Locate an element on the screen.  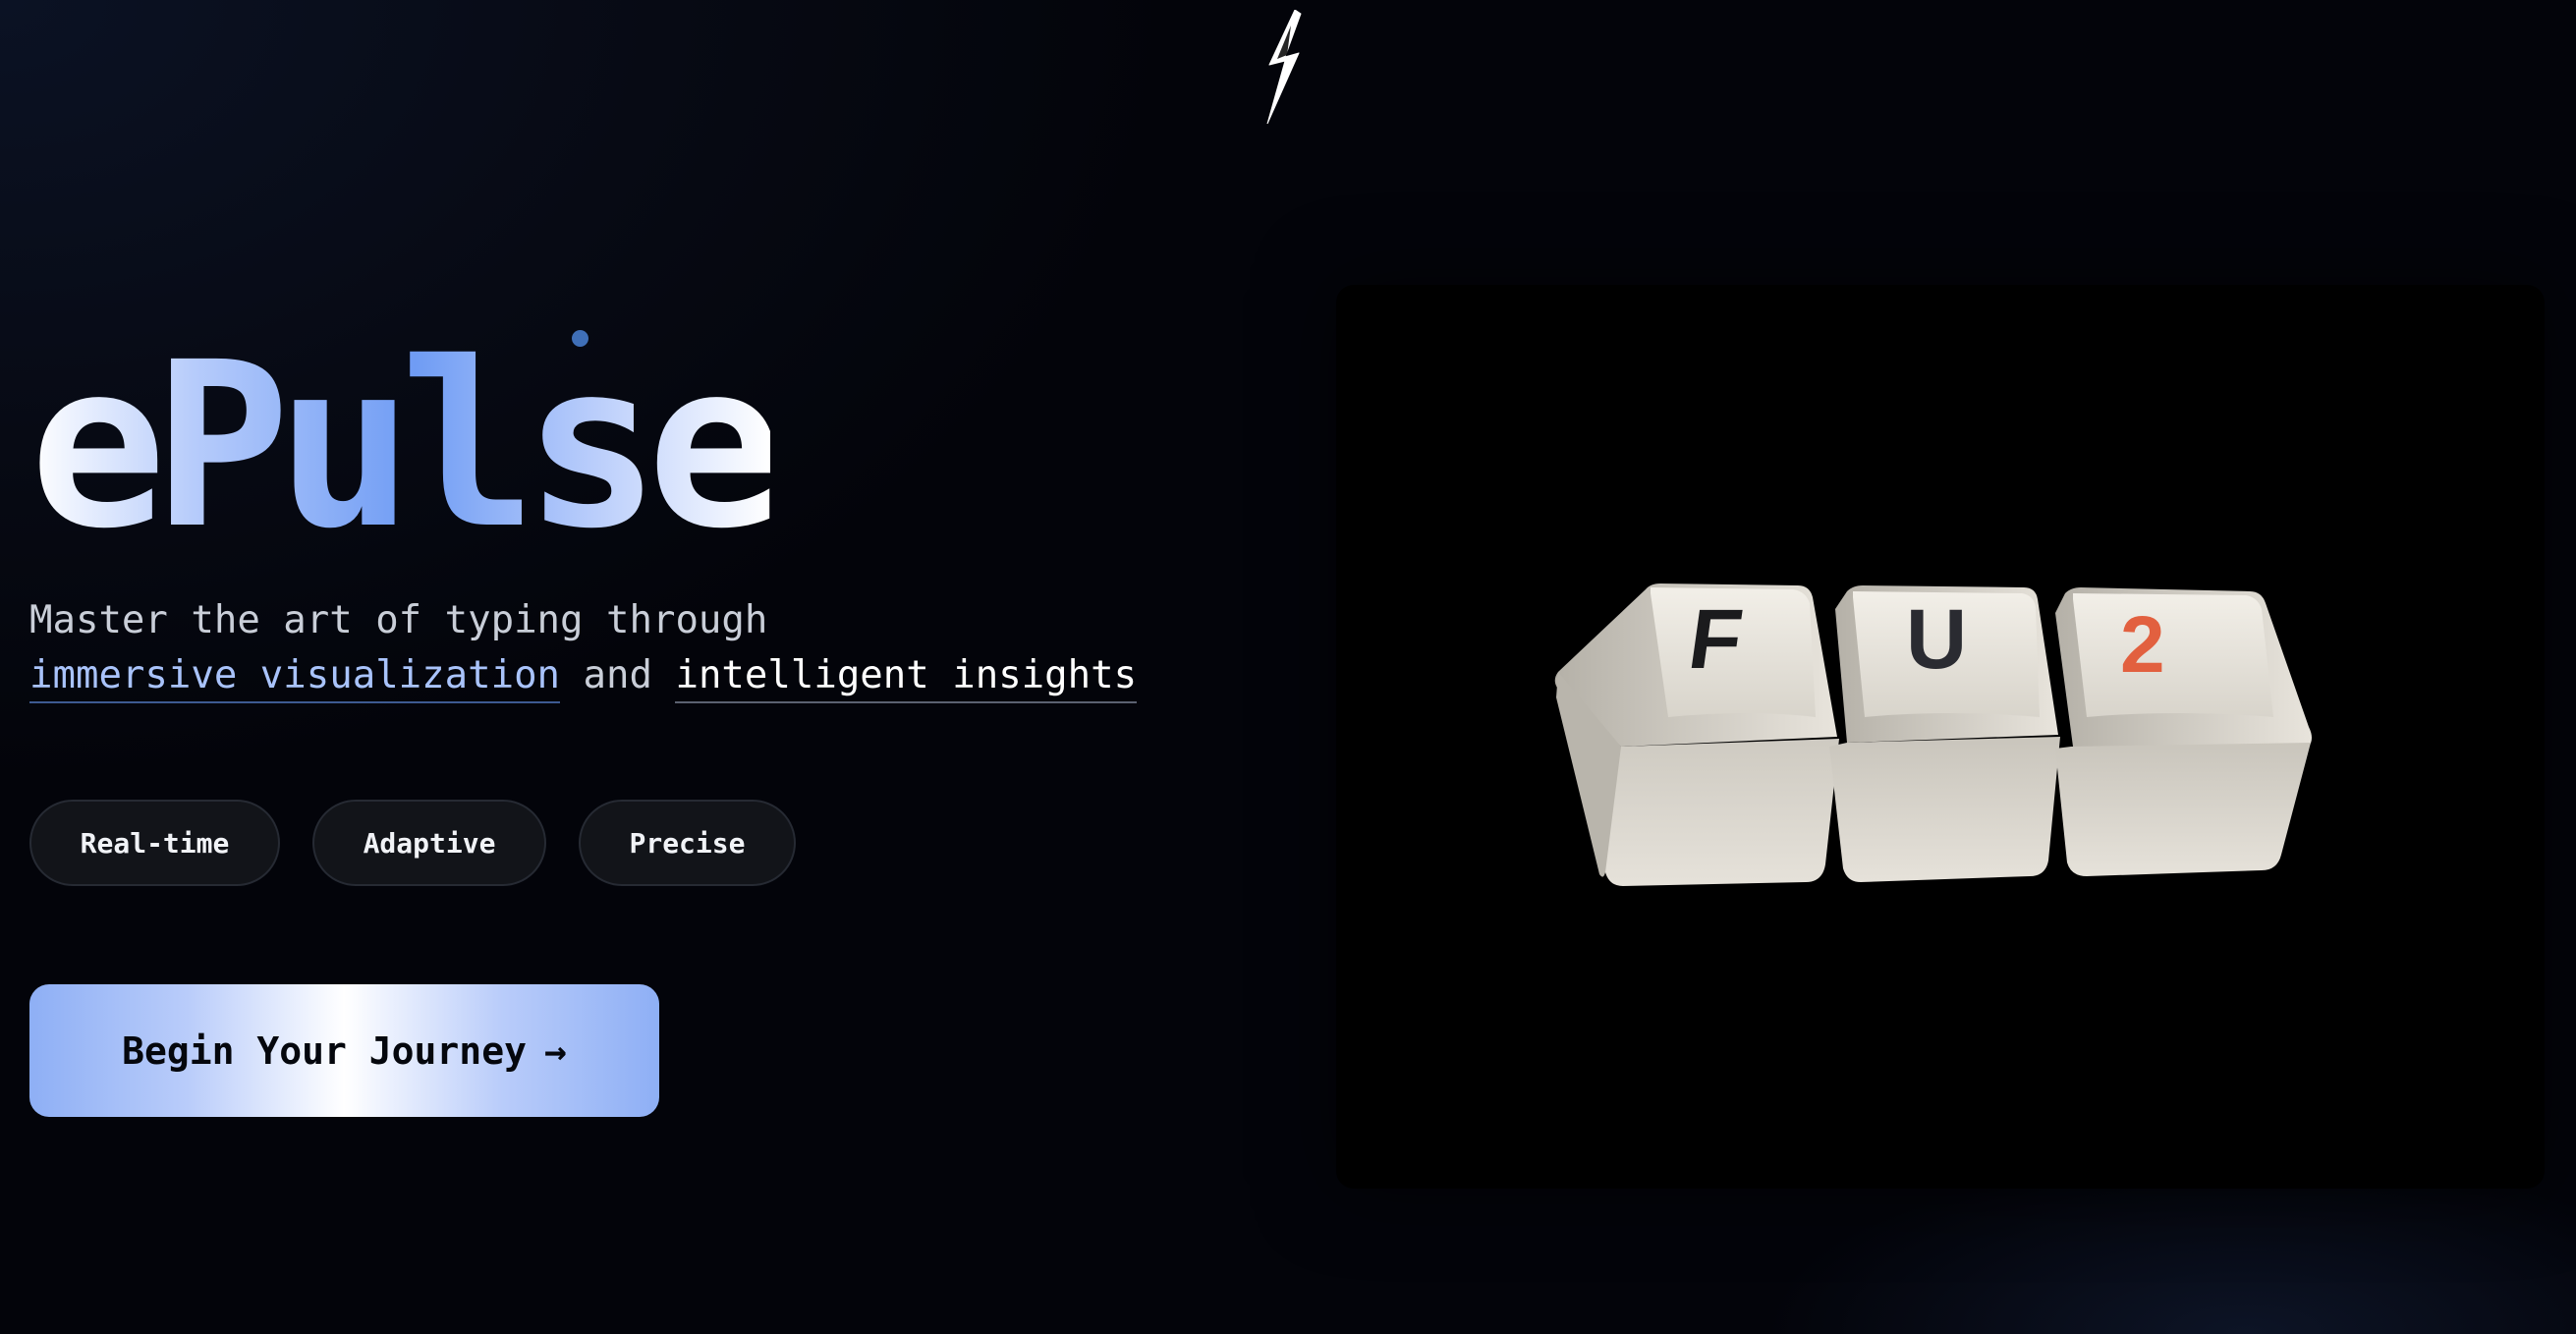
keycap-f: F is located at coordinates (1696, 735).